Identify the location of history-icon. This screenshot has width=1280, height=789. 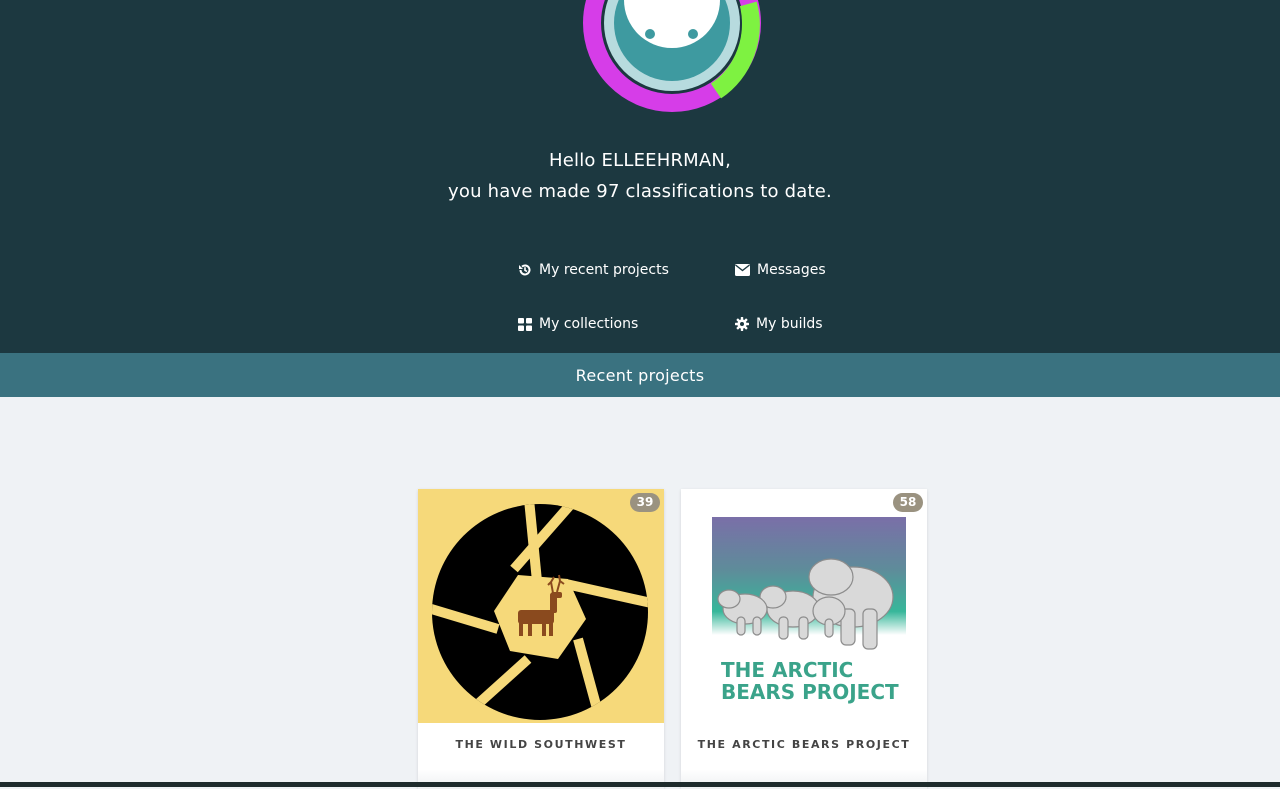
(525, 270).